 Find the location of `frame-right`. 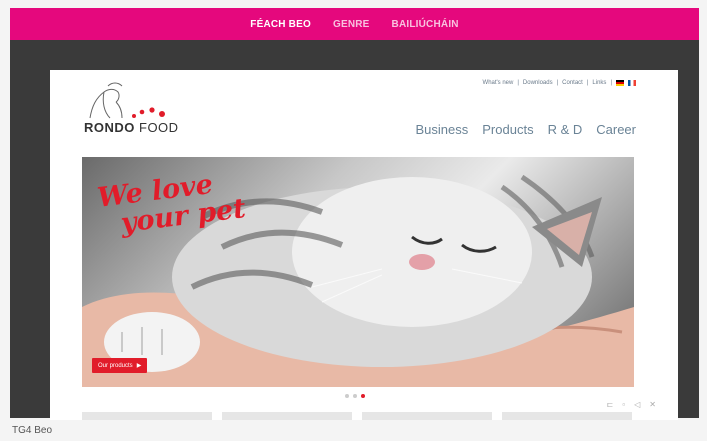

frame-right is located at coordinates (703, 220).